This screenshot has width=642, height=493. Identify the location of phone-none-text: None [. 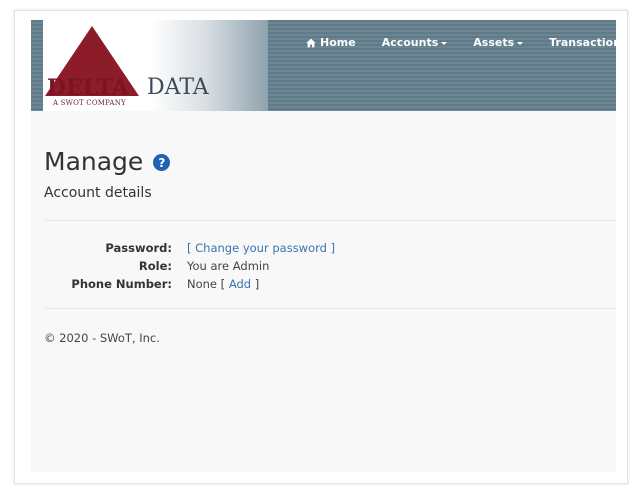
(208, 284).